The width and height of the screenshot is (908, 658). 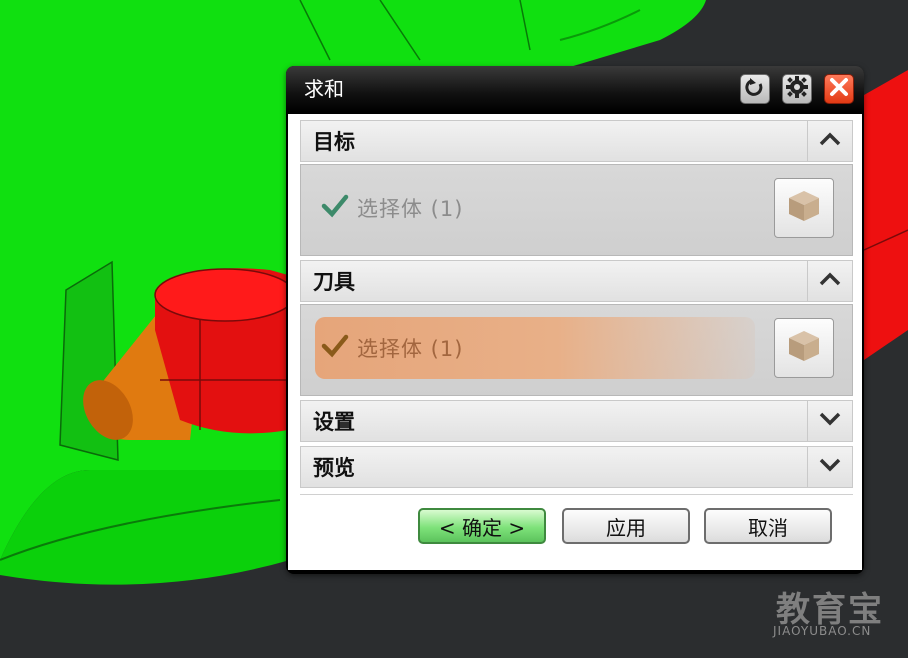 I want to click on expand-preview-button, so click(x=829, y=467).